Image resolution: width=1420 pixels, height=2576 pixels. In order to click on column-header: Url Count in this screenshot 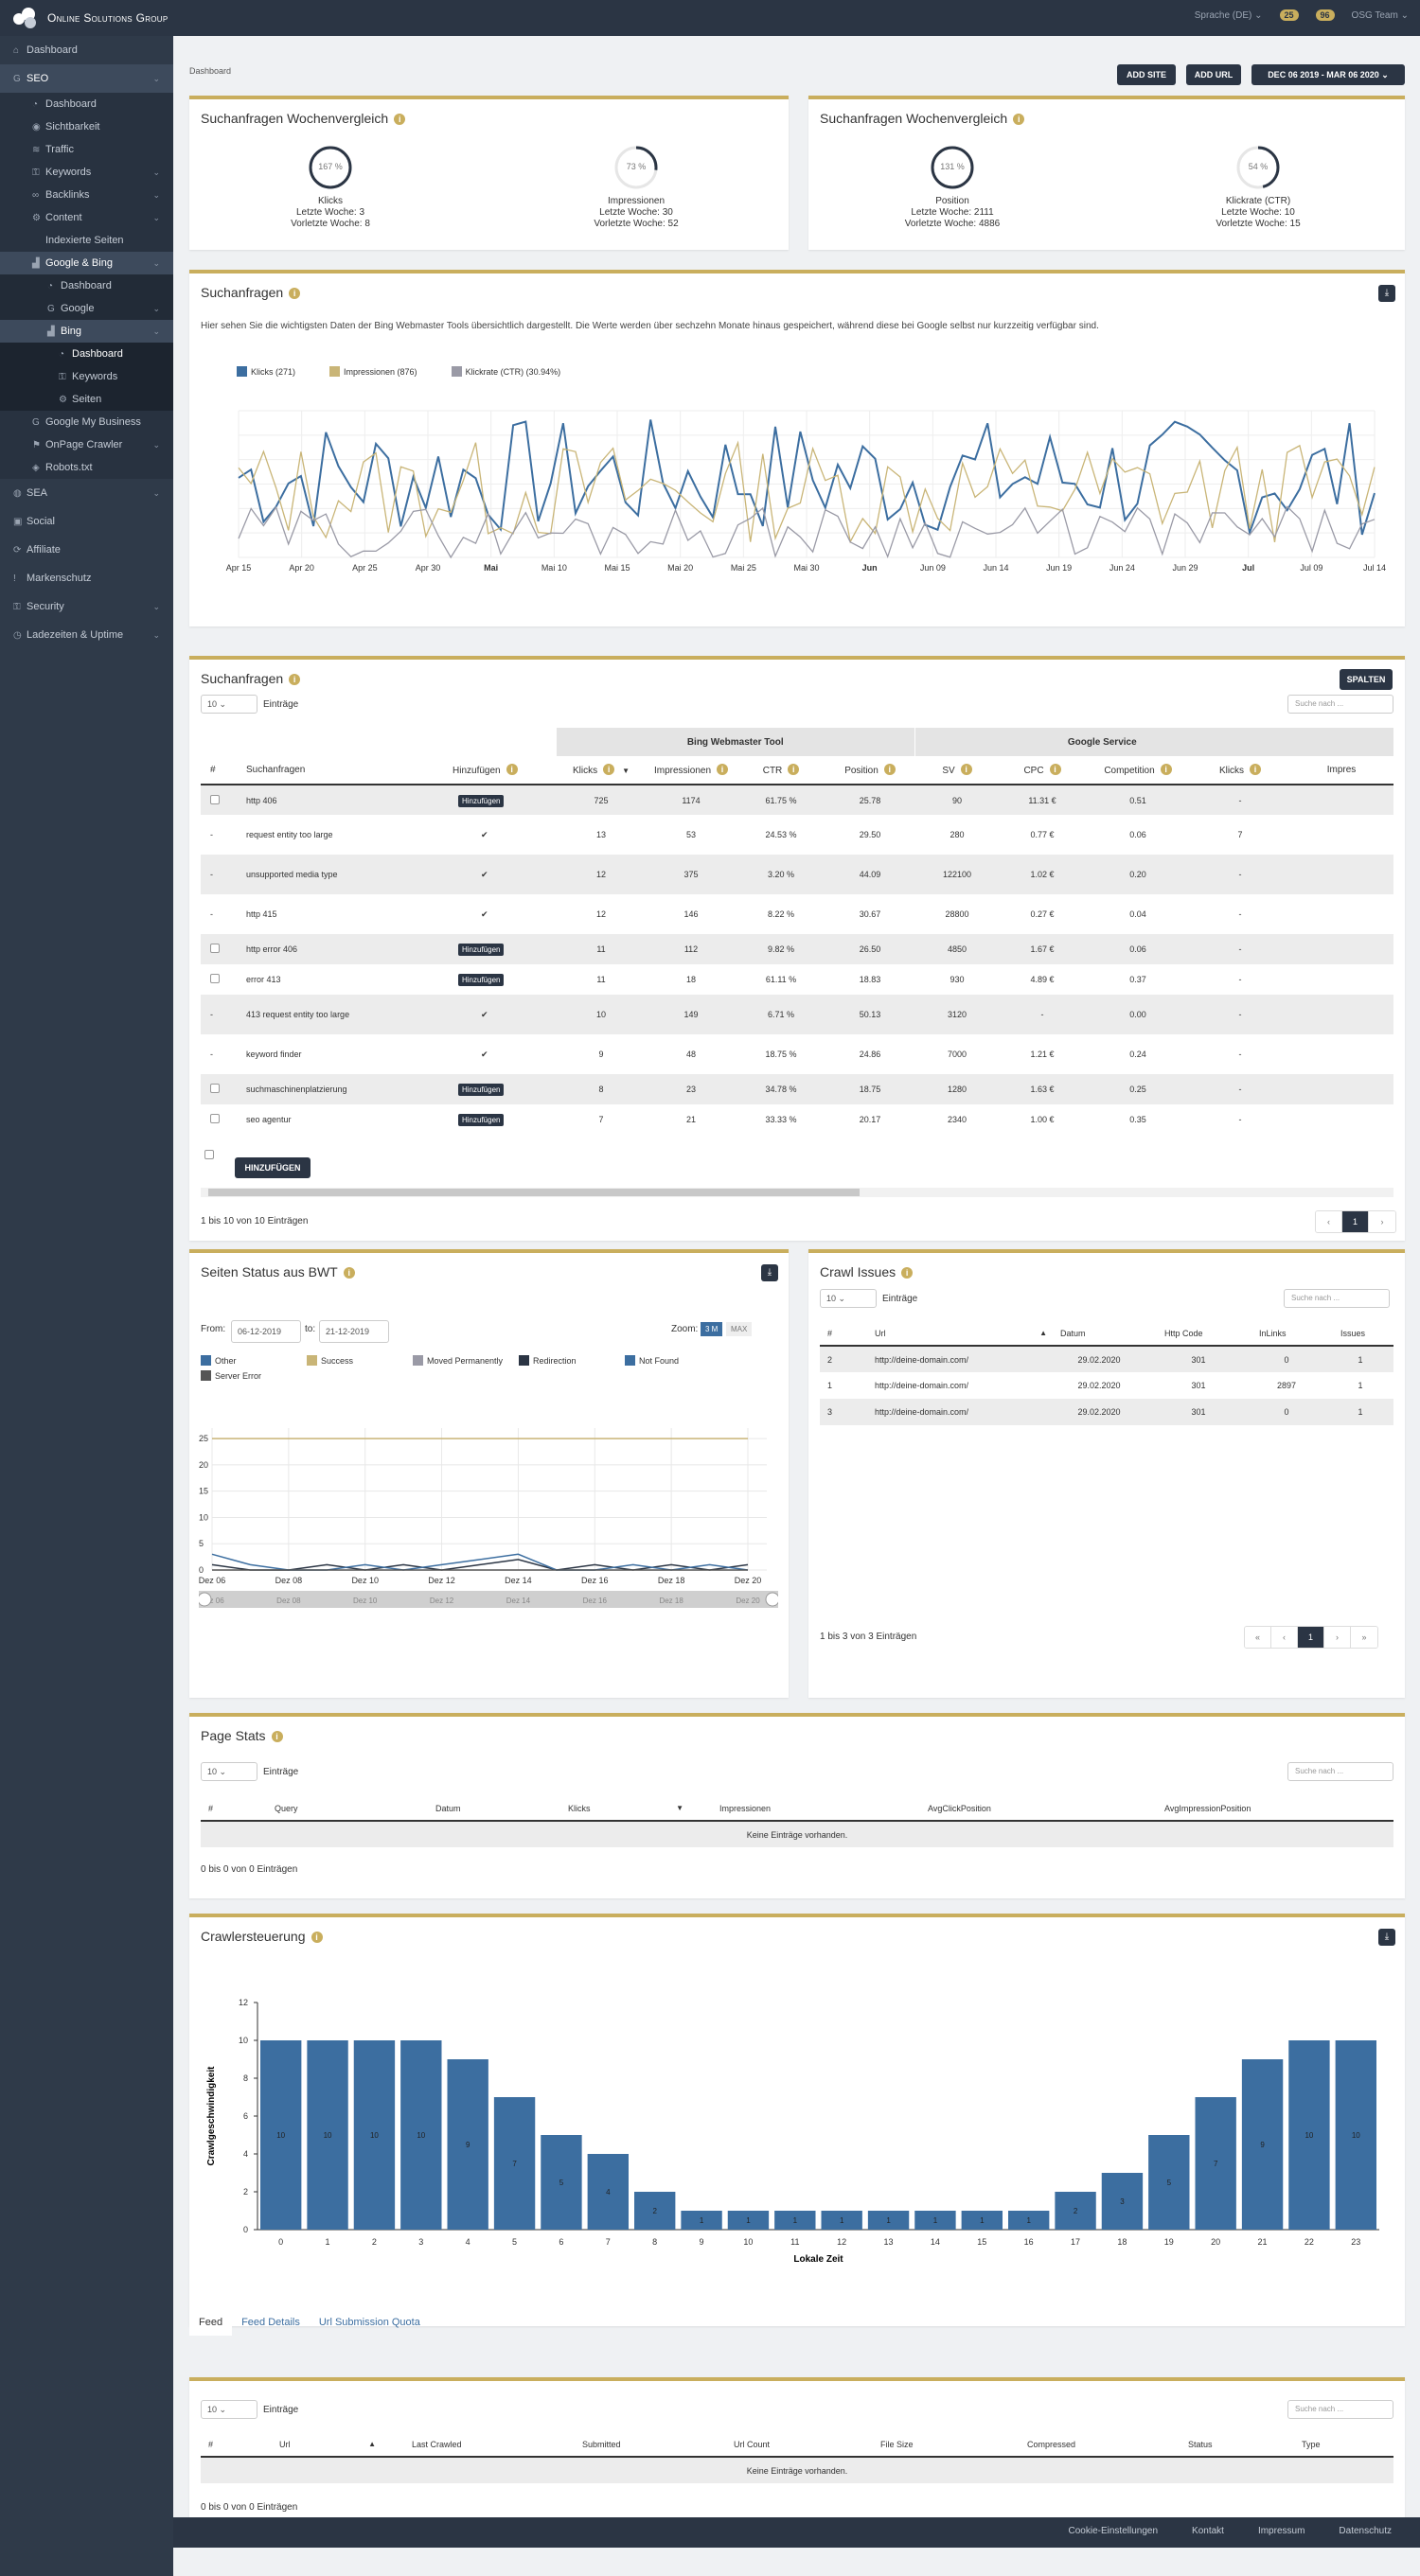, I will do `click(799, 2444)`.